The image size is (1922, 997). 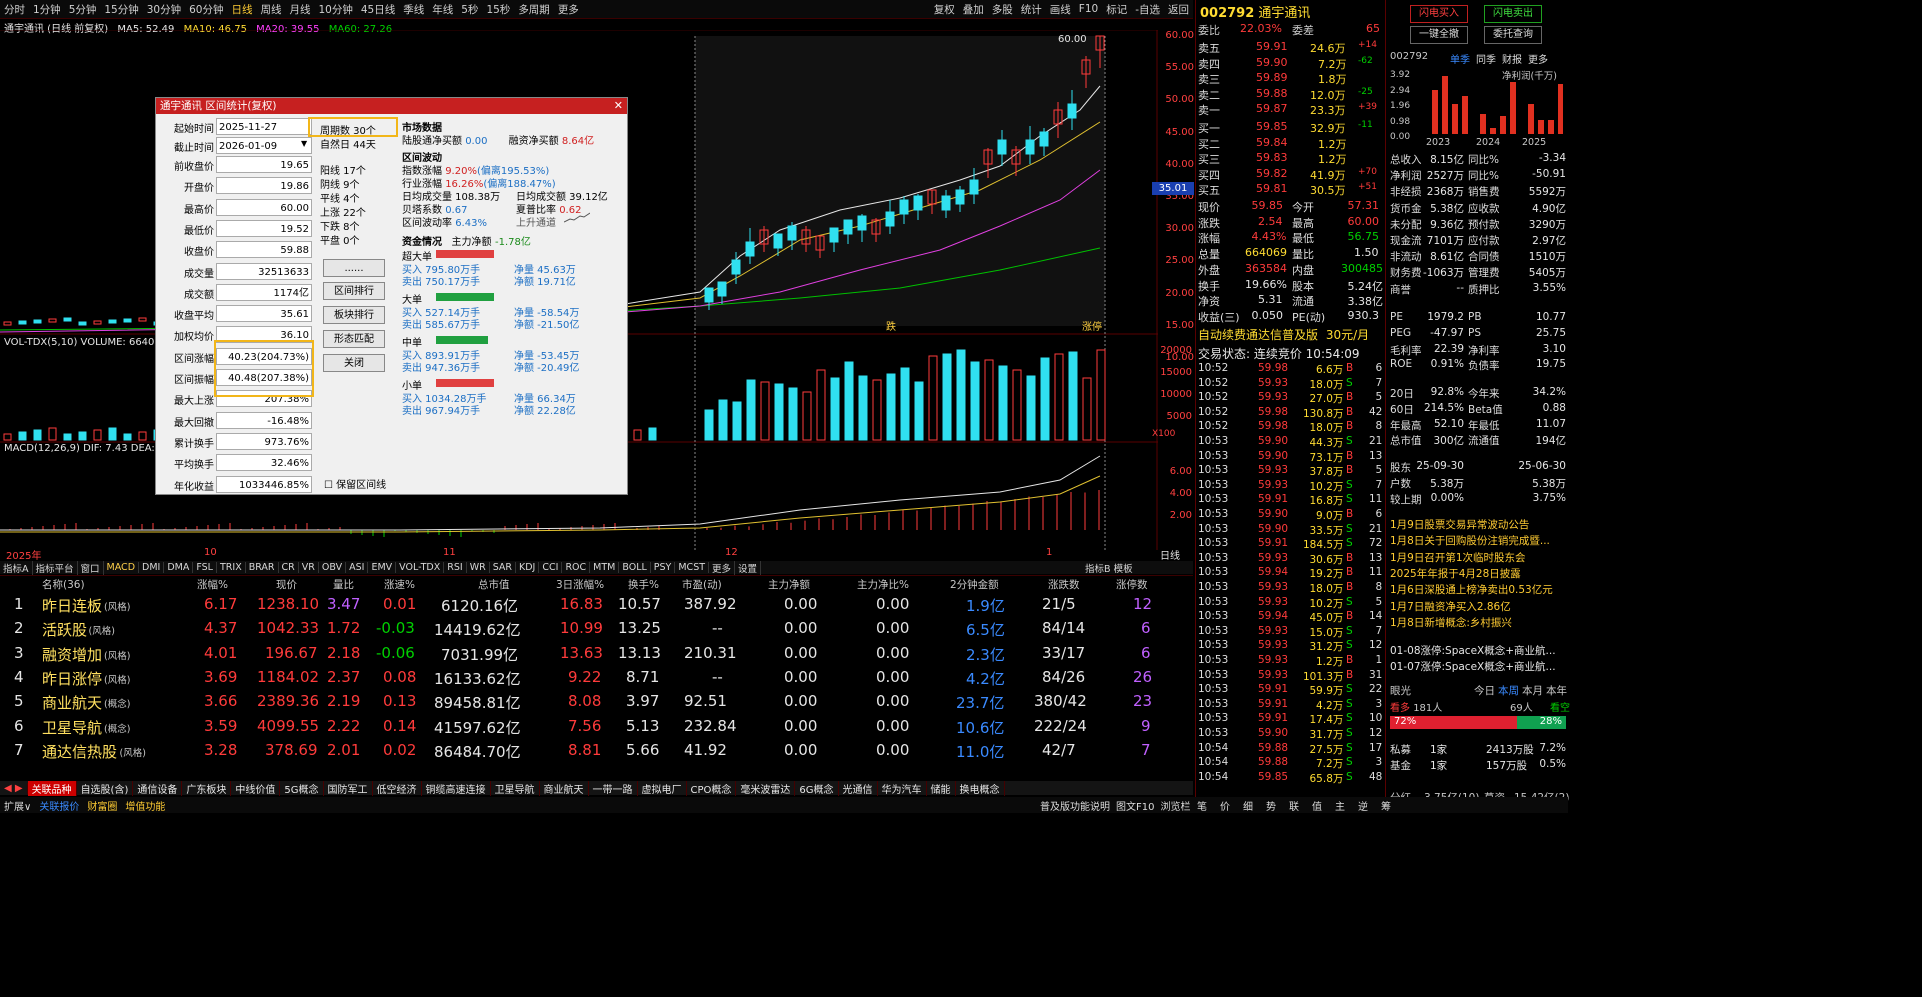 I want to click on ask-row: 卖一 59.87 23.3万 +39, so click(x=1290, y=109).